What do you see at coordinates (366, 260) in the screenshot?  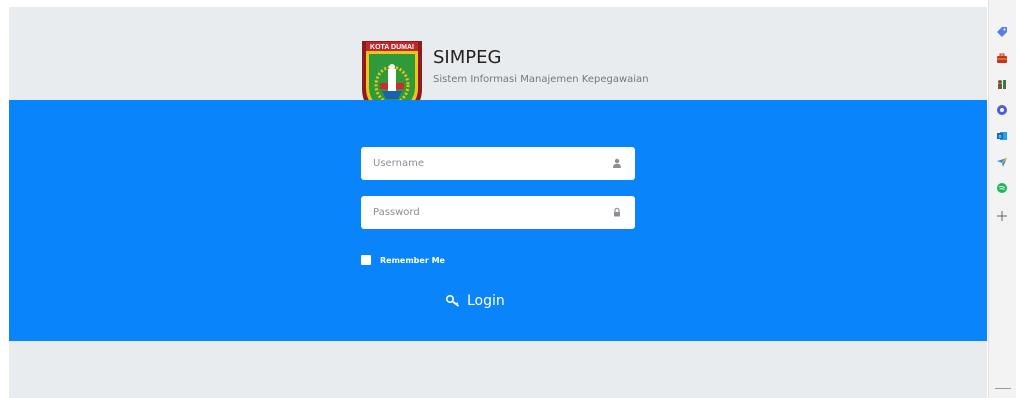 I see `remember-checkbox` at bounding box center [366, 260].